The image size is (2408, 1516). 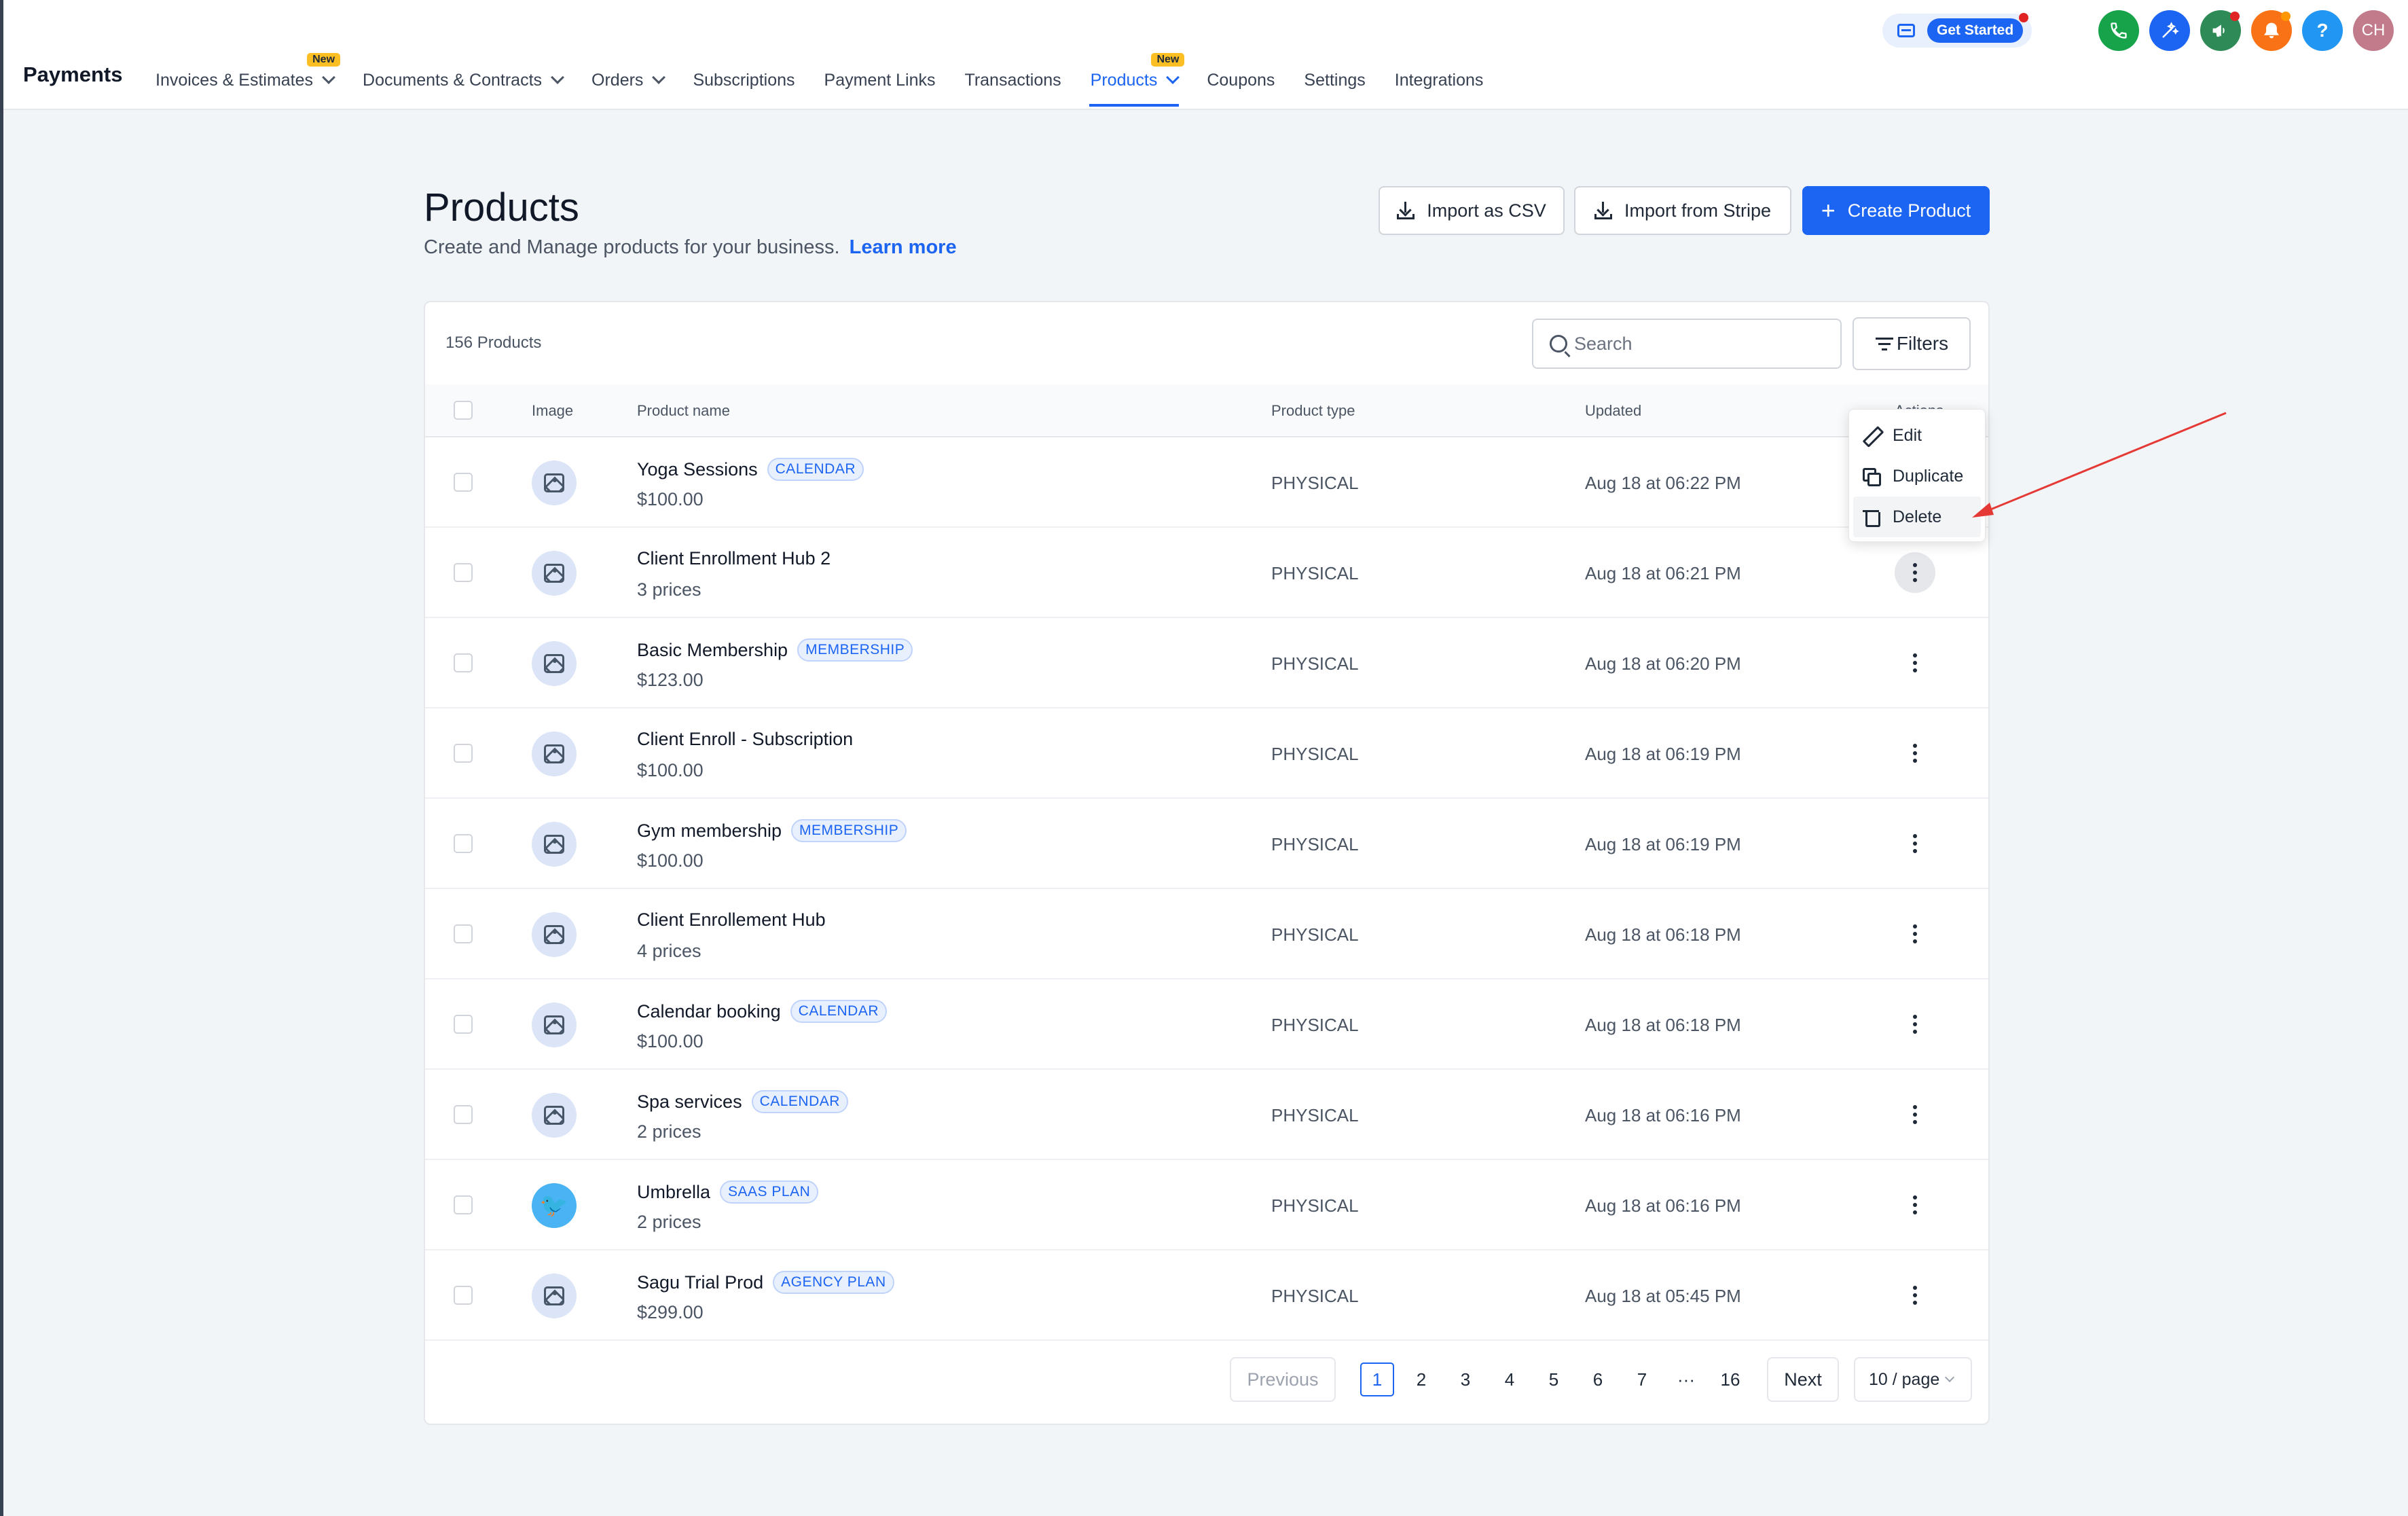 What do you see at coordinates (904, 247) in the screenshot?
I see `learn-more-link: Learn more` at bounding box center [904, 247].